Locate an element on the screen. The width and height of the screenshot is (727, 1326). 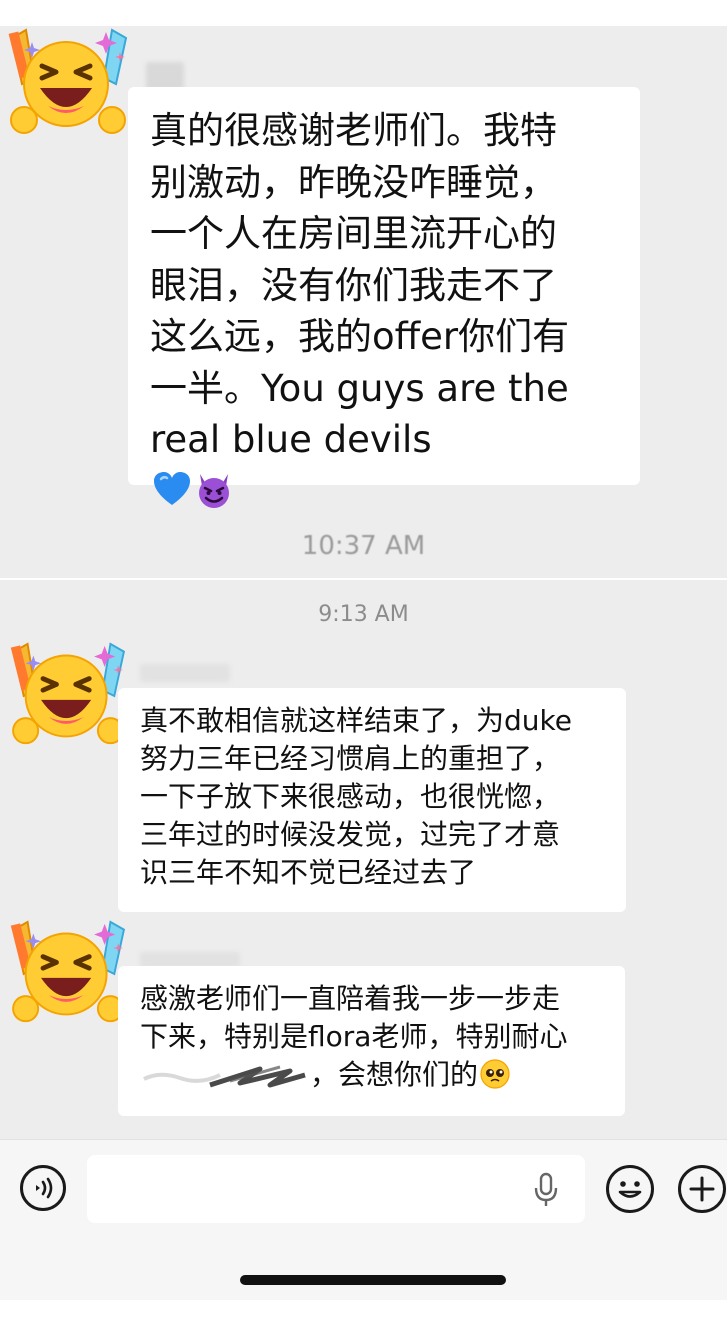
redaction-scribble is located at coordinates (225, 1076).